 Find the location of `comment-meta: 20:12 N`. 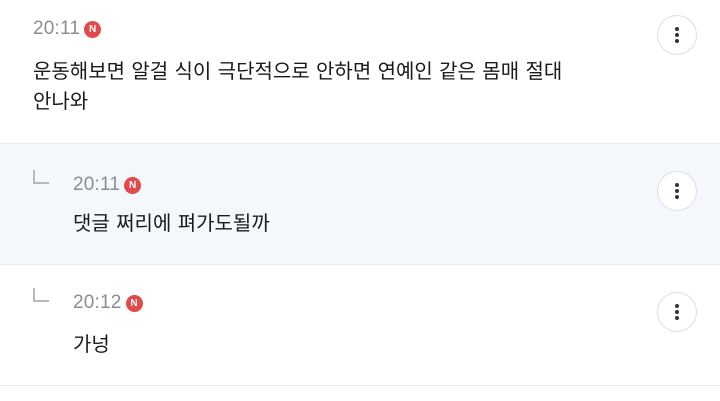

comment-meta: 20:12 N is located at coordinates (108, 303).